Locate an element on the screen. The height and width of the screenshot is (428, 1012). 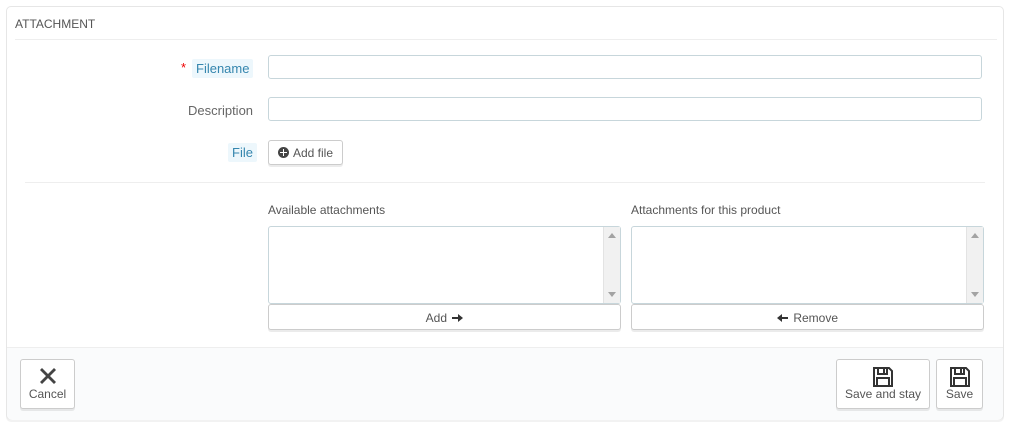
close-icon is located at coordinates (47, 376).